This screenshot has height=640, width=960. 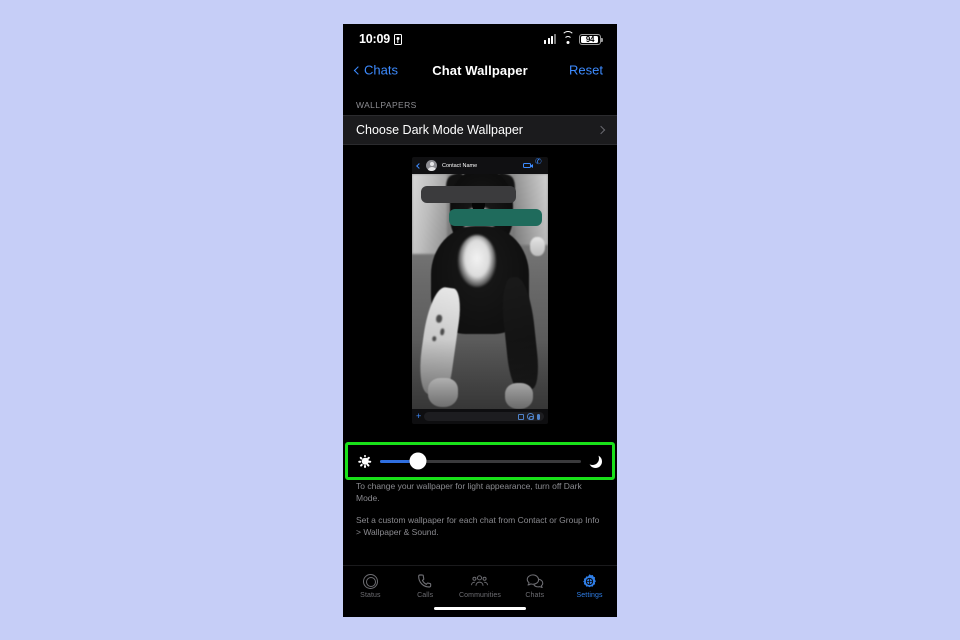 What do you see at coordinates (397, 39) in the screenshot?
I see `lock-icon` at bounding box center [397, 39].